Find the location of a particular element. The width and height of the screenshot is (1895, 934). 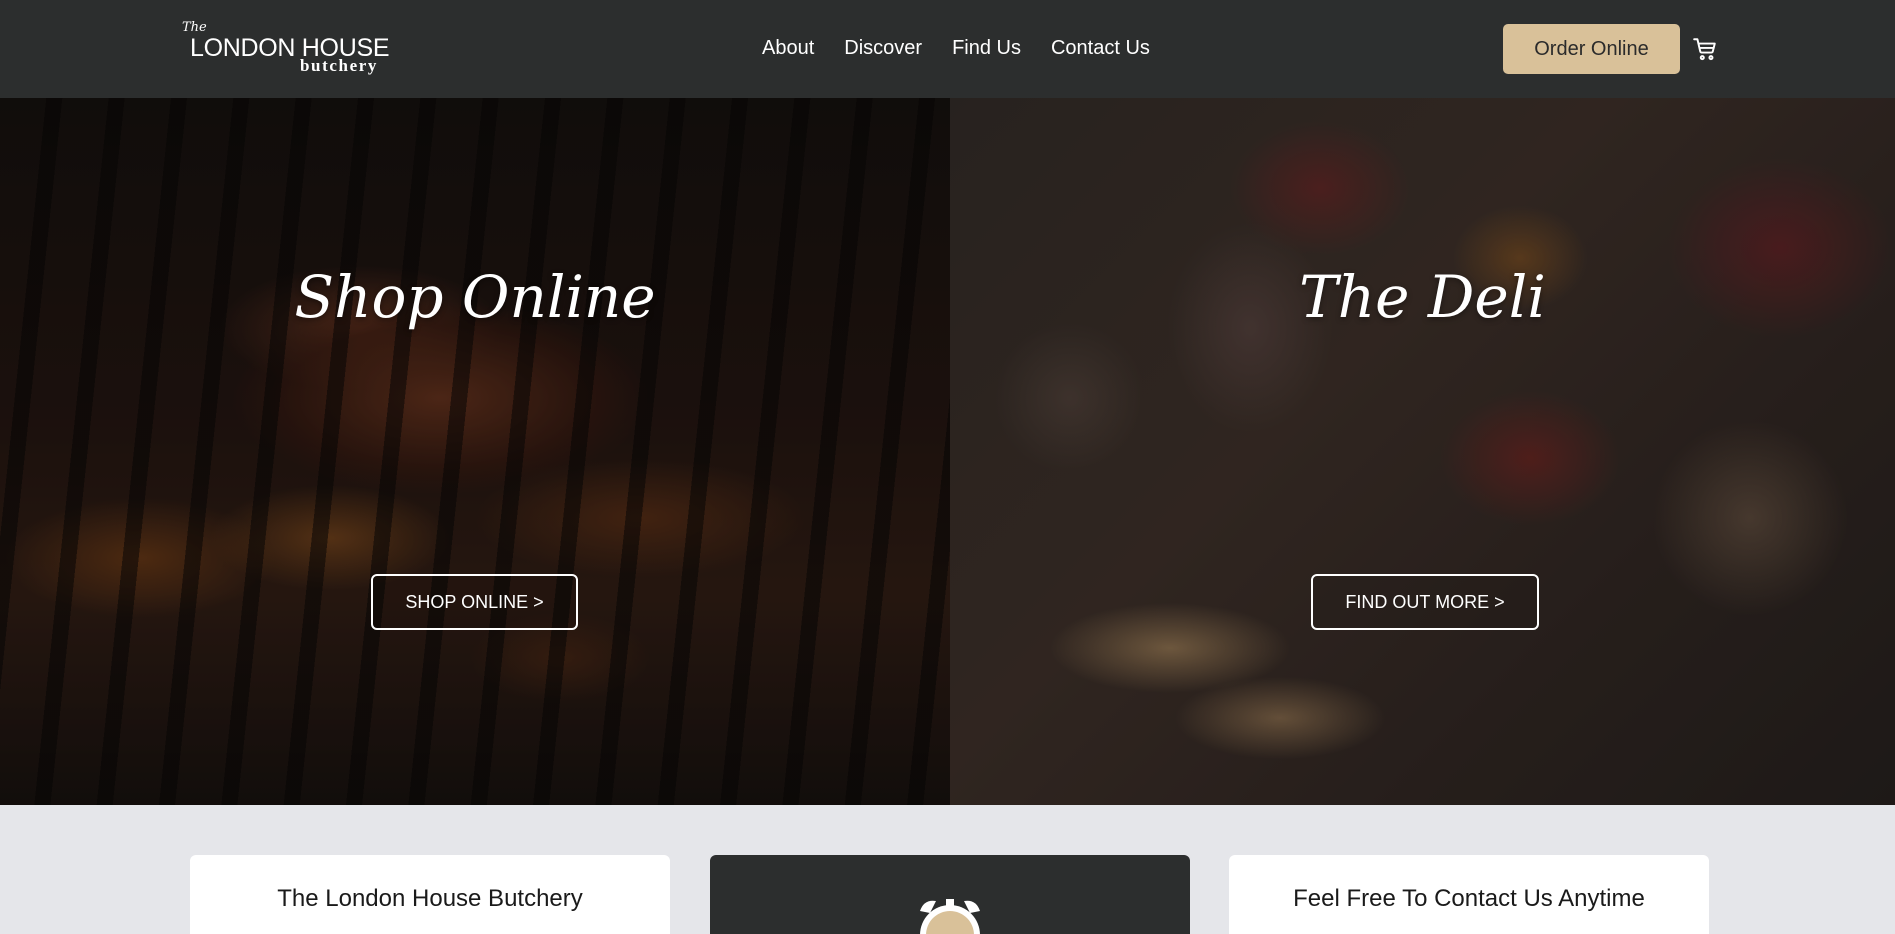

info-card-contact: Feel Free To Contact Us Anytime is located at coordinates (1469, 894).